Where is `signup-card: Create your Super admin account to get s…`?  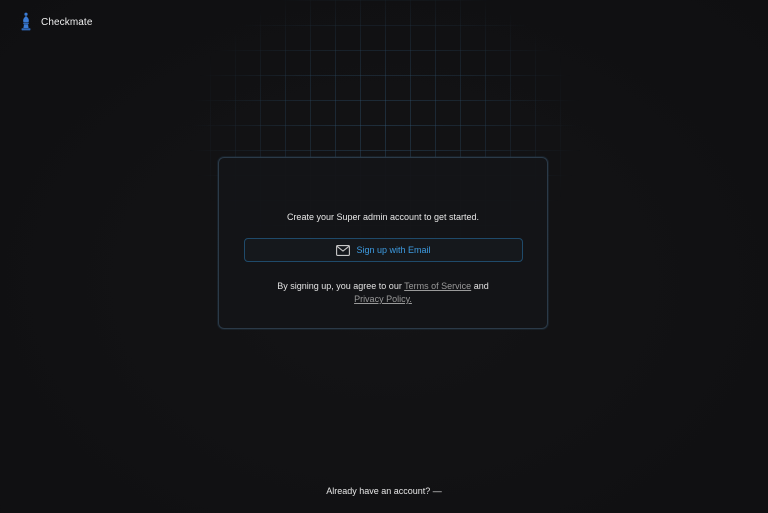 signup-card: Create your Super admin account to get s… is located at coordinates (383, 243).